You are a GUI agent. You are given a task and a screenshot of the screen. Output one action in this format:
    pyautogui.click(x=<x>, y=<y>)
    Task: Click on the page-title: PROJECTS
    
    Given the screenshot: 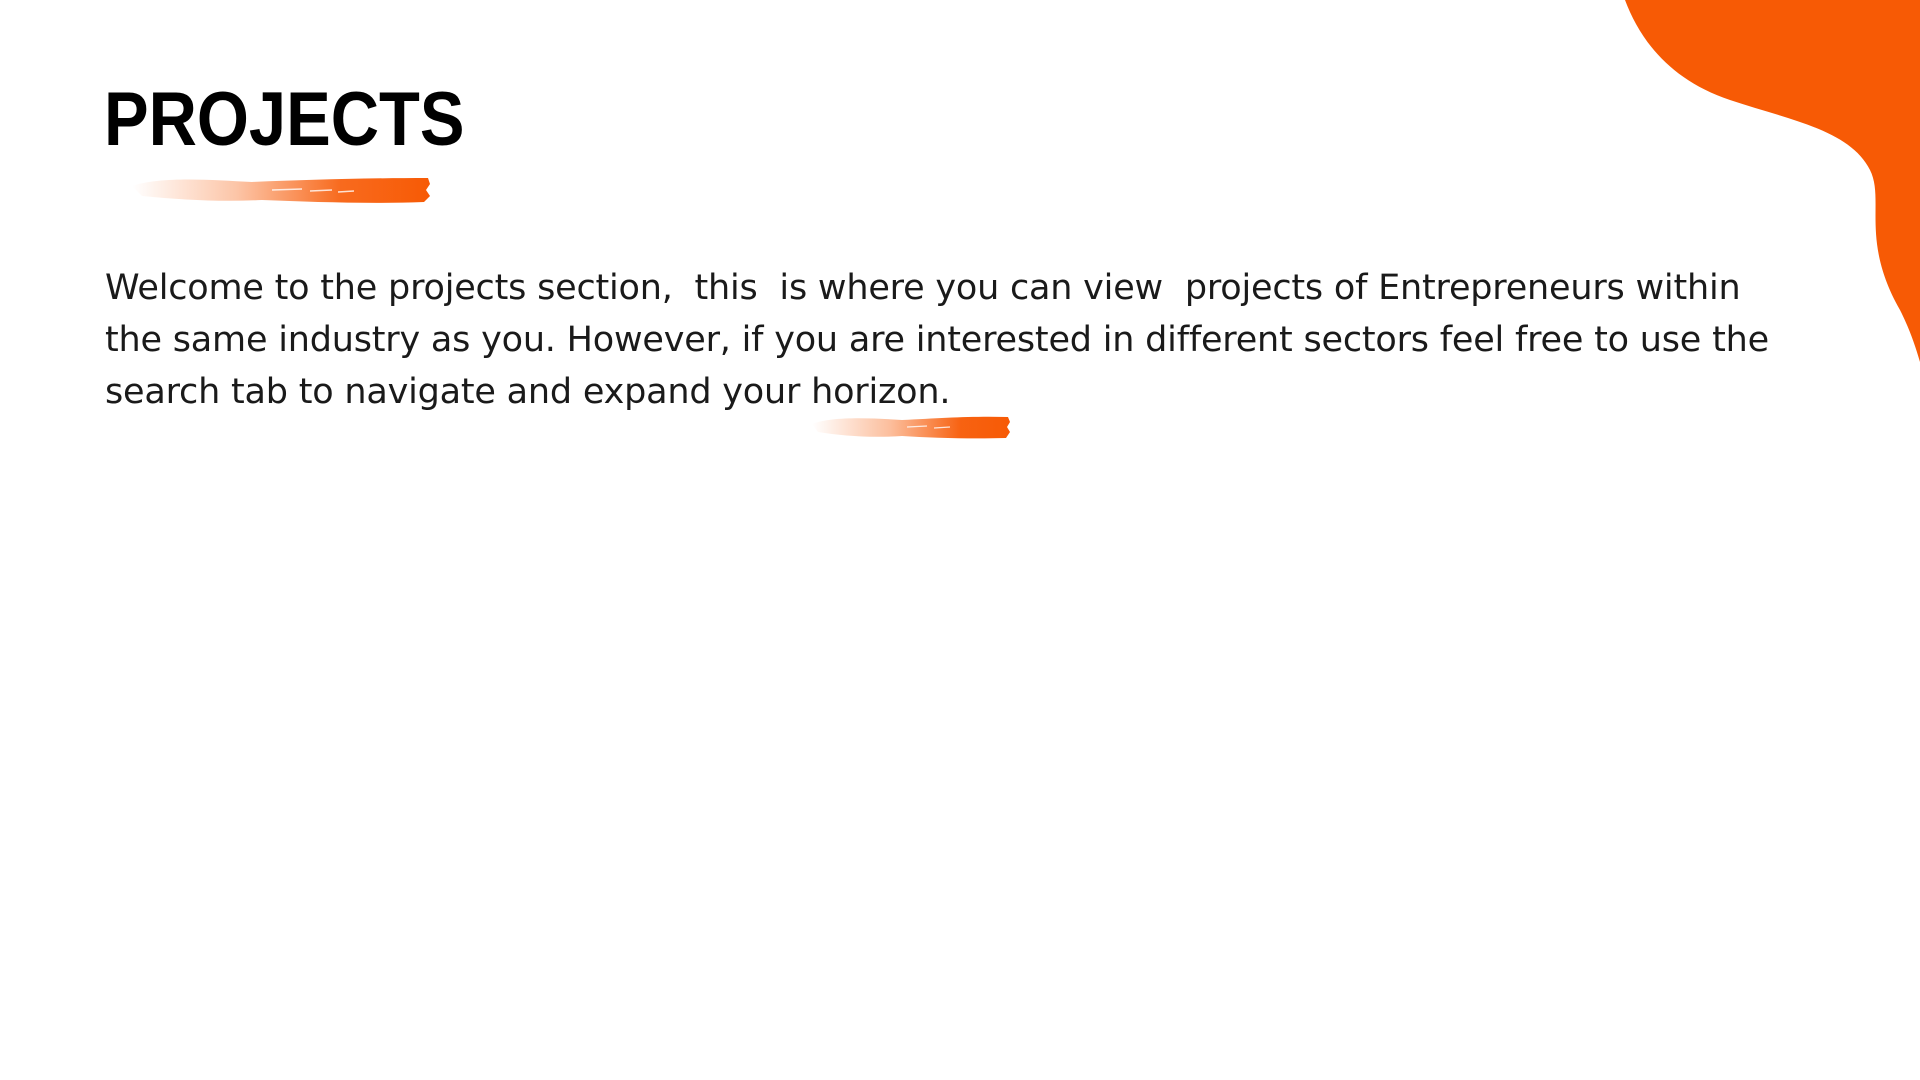 What is the action you would take?
    pyautogui.click(x=284, y=119)
    